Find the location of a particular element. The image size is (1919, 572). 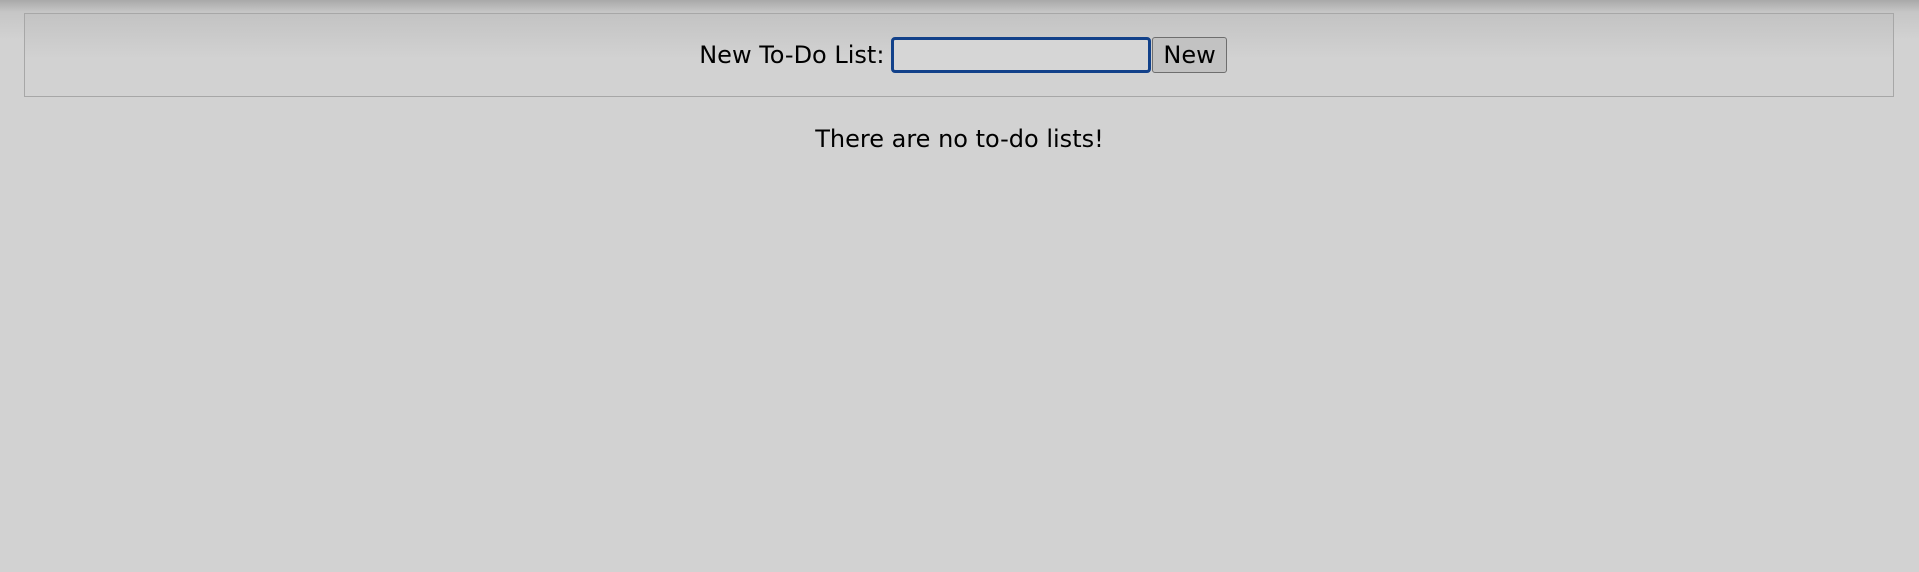

new-list-form-row: New To-Do List: New is located at coordinates (963, 55).